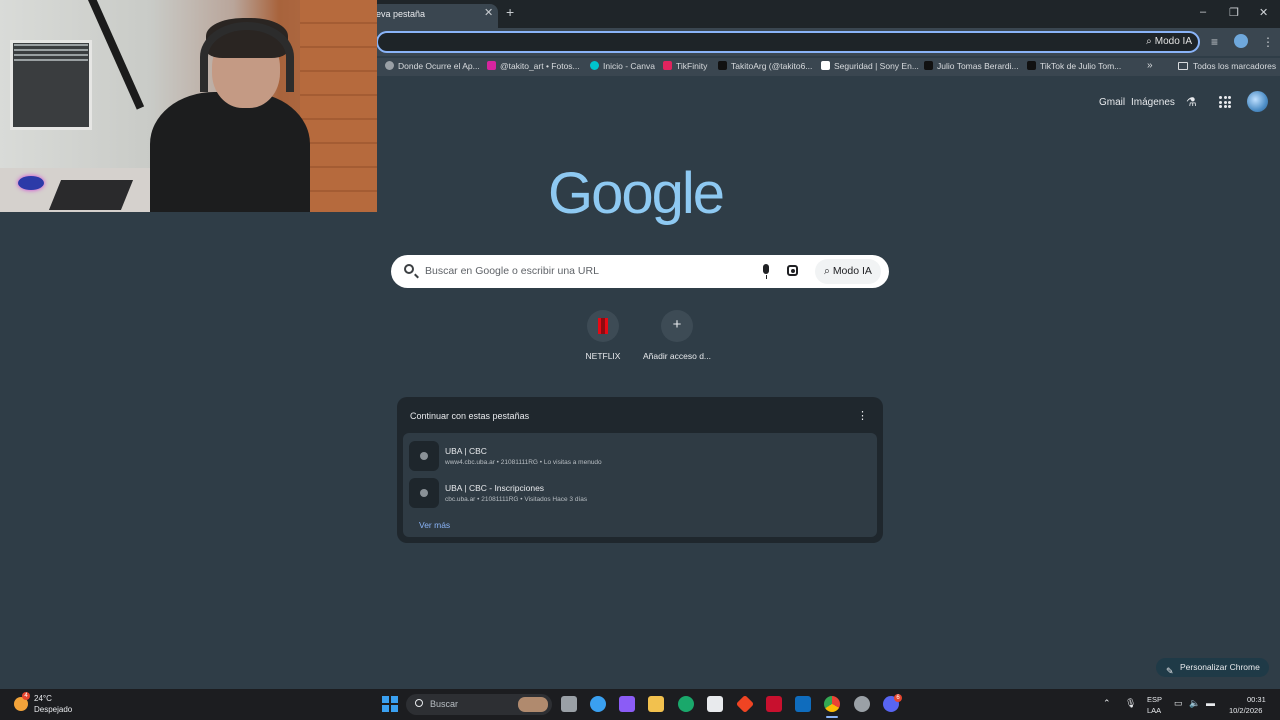  Describe the element at coordinates (1256, 699) in the screenshot. I see `clock-time: 00:31` at that location.